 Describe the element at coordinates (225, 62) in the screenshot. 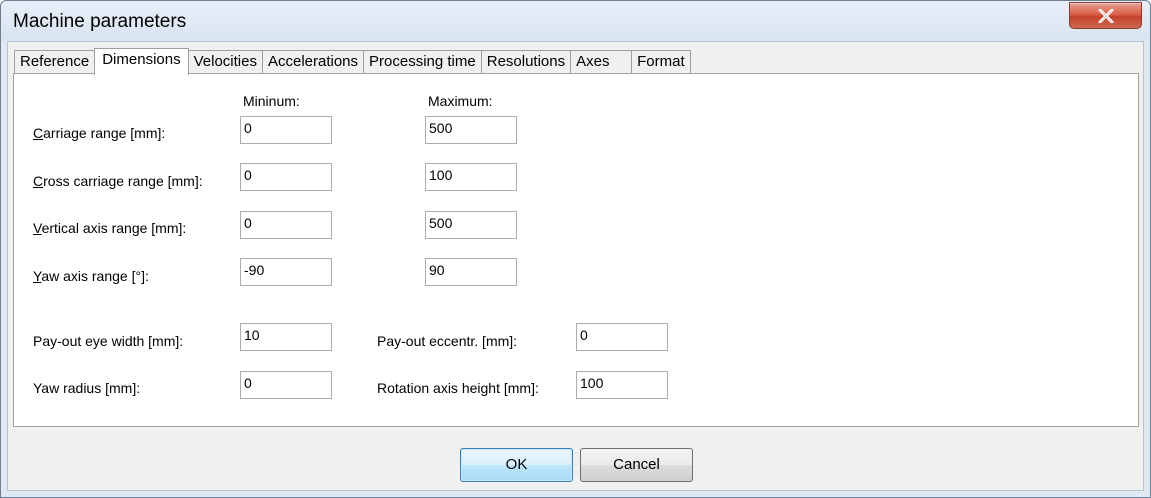

I see `tab-velocities: Velocities` at that location.